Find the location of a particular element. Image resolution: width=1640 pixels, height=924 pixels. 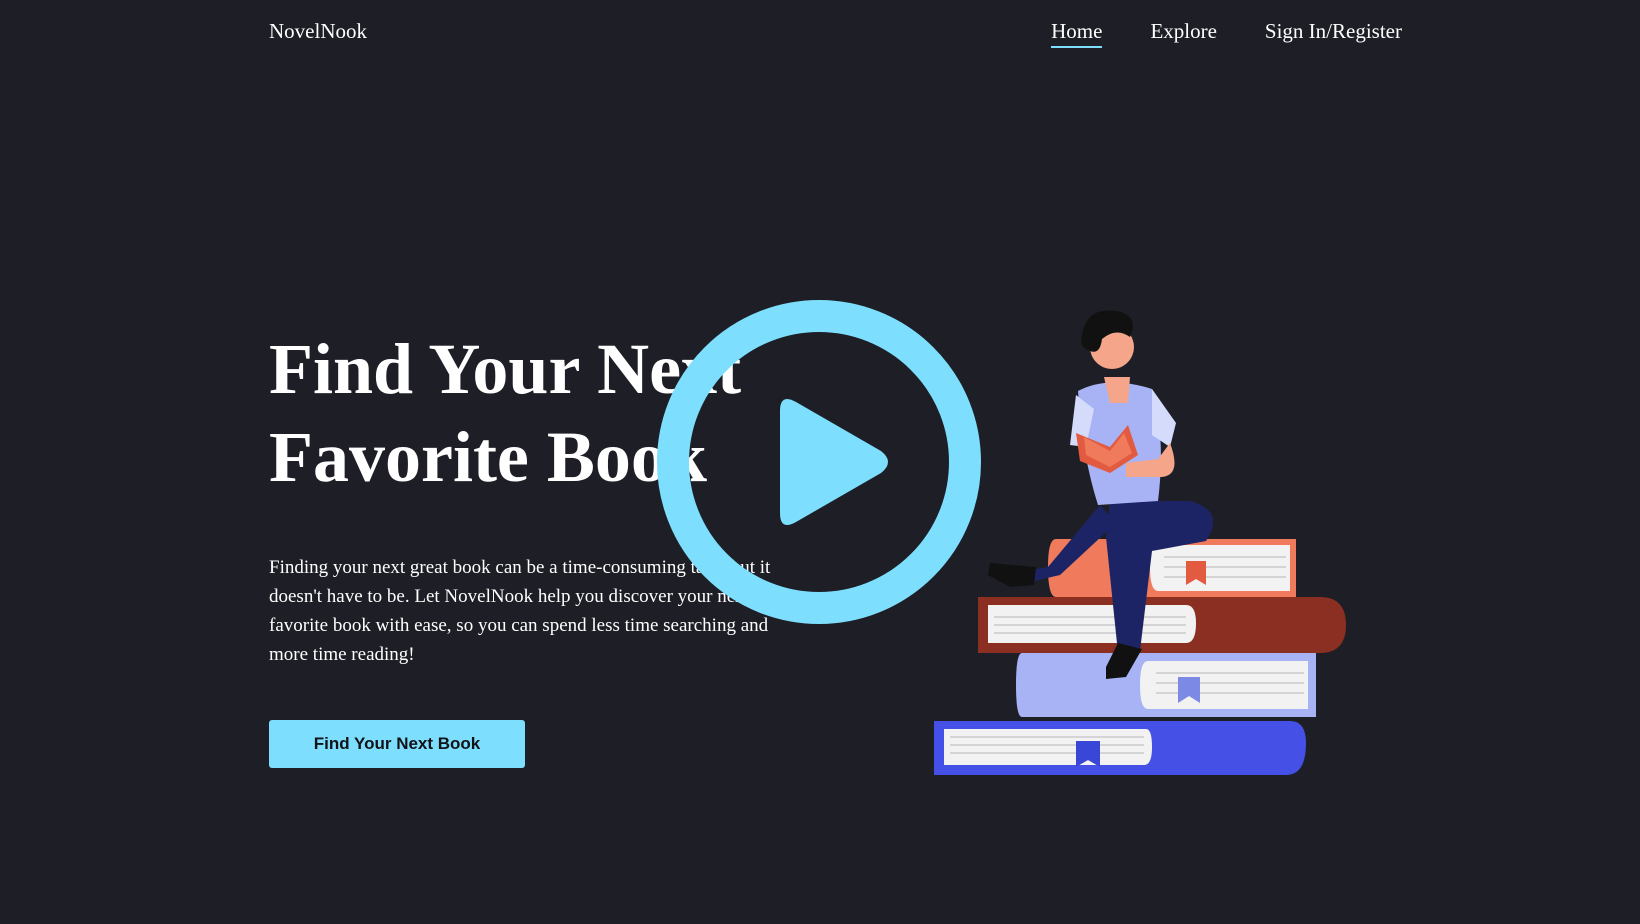

play-icon is located at coordinates (819, 462).